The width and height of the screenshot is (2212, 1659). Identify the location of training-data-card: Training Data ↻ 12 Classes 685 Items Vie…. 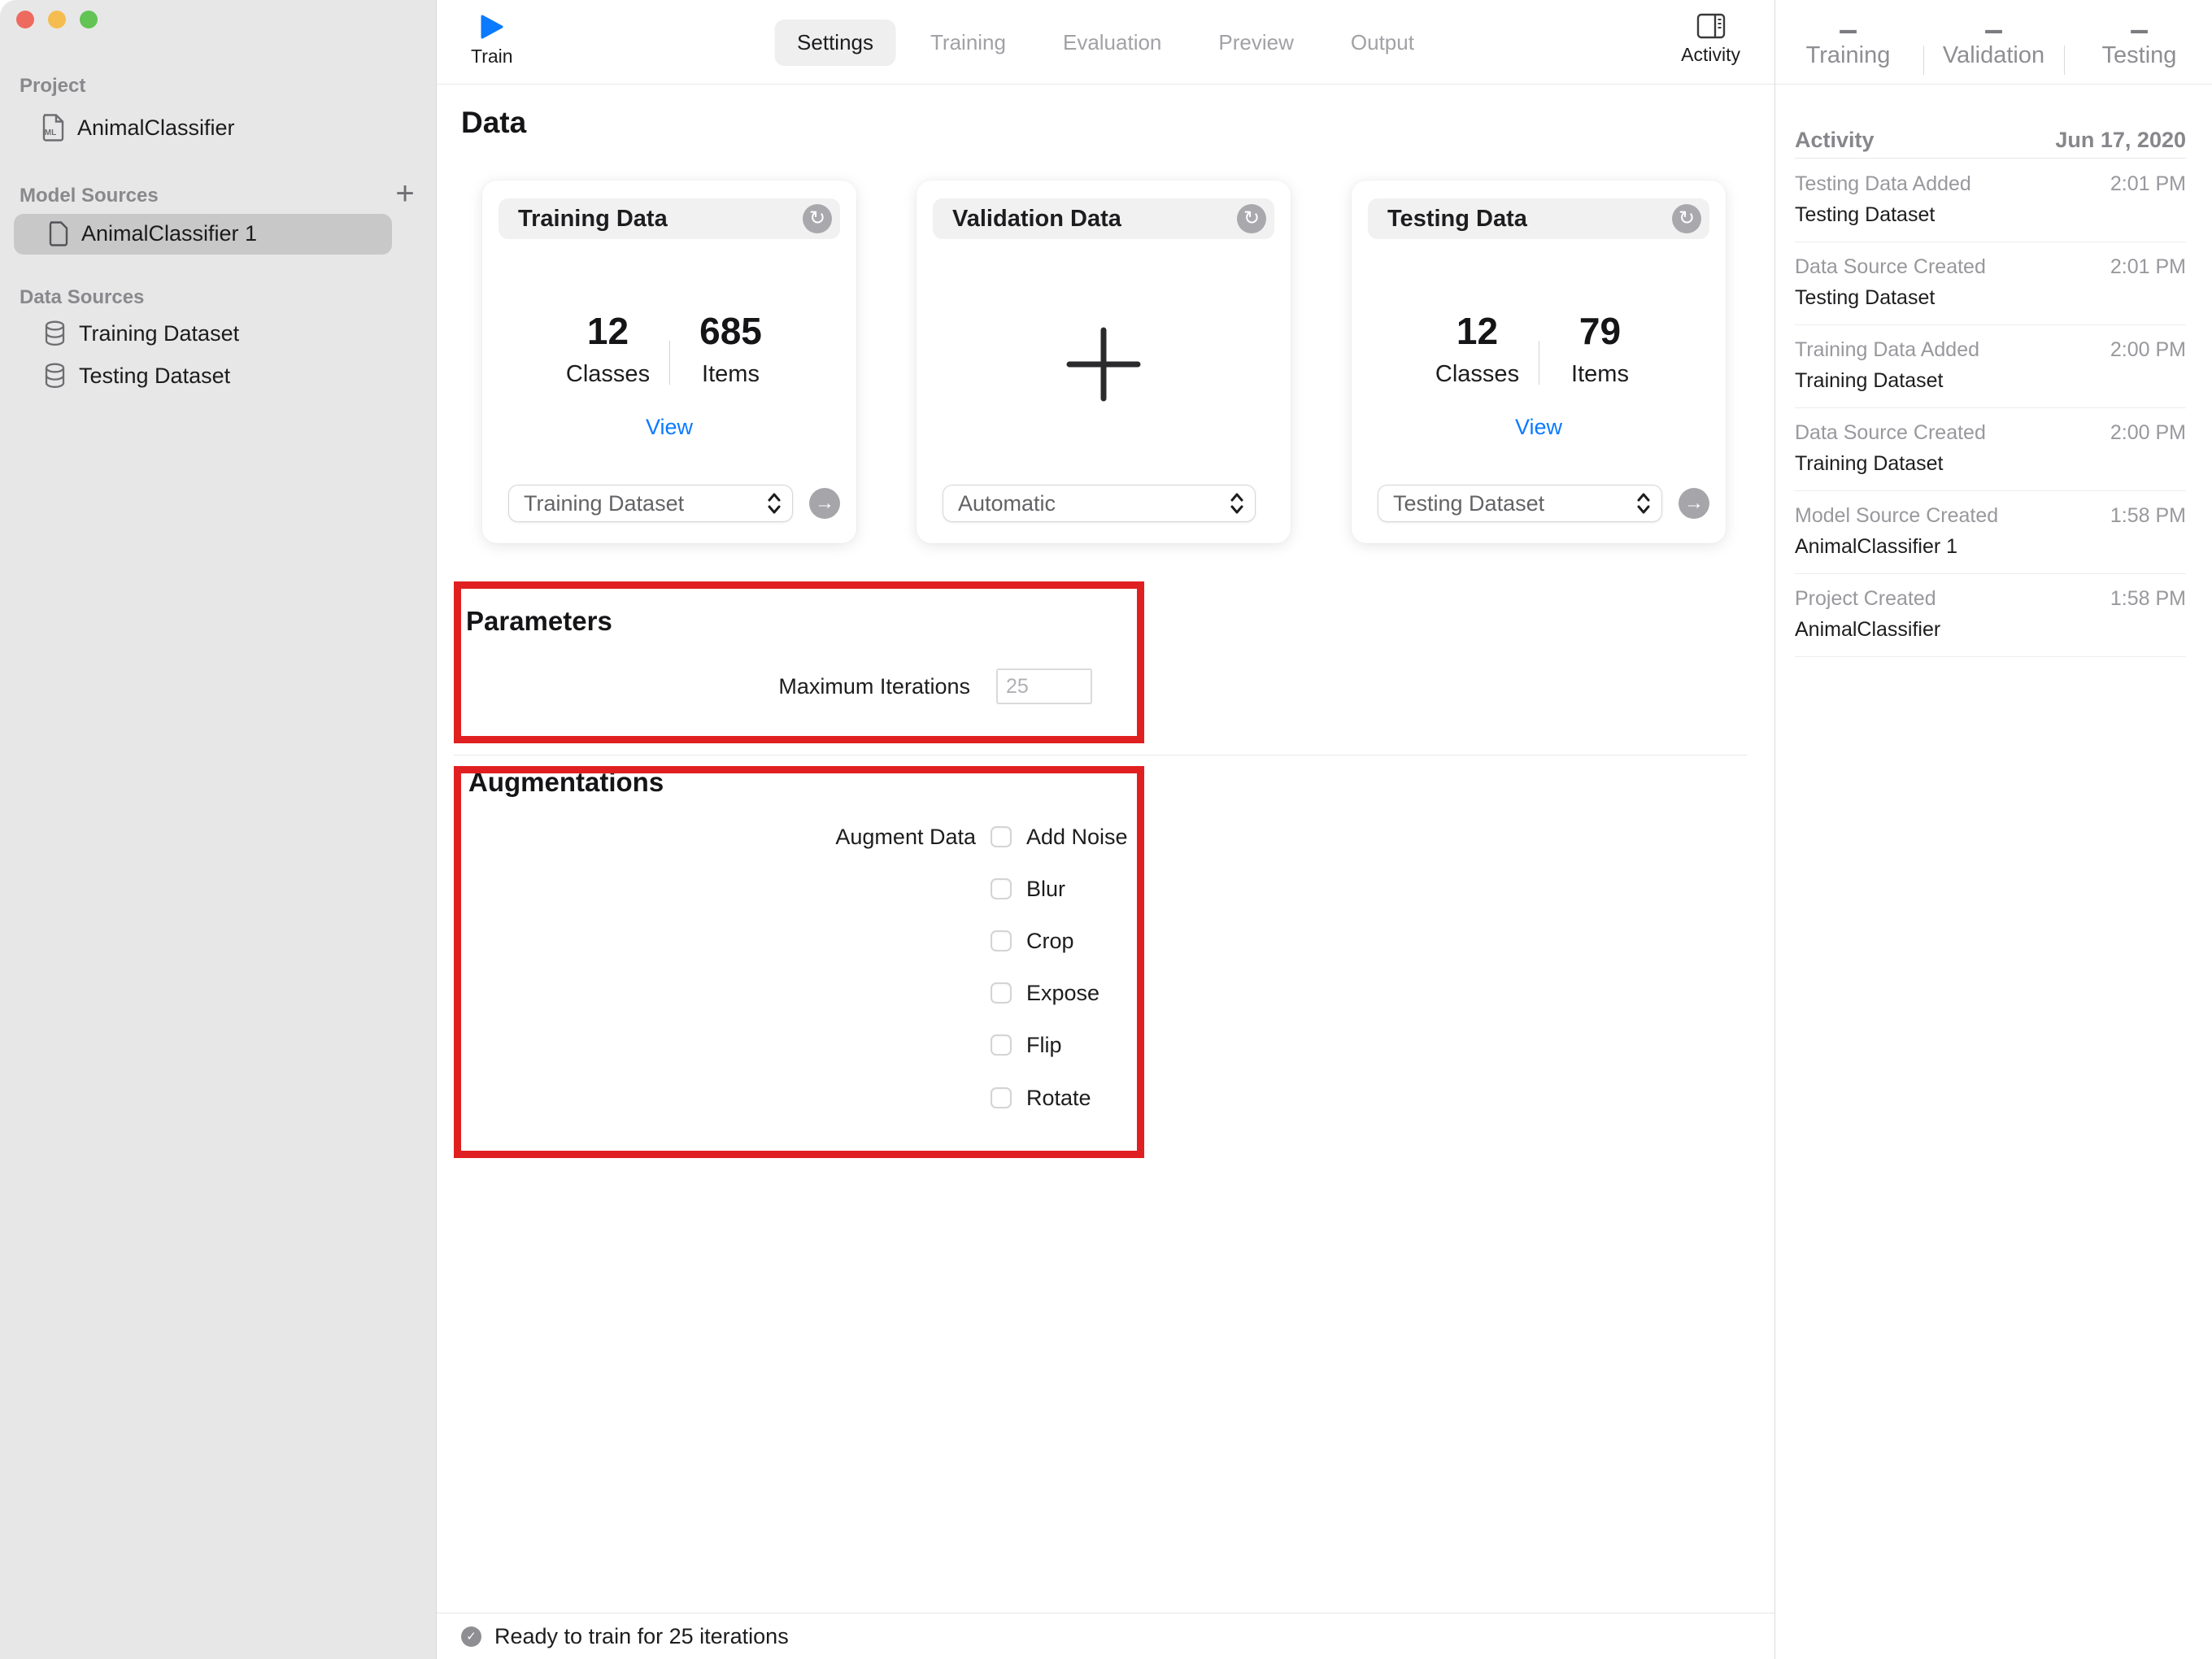
(669, 362).